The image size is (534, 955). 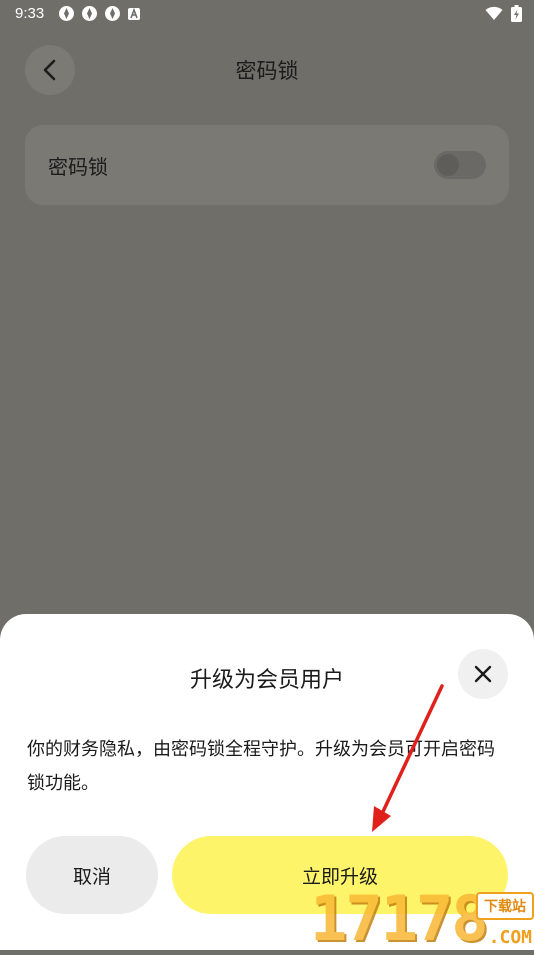 What do you see at coordinates (460, 165) in the screenshot?
I see `password-lock-toggle` at bounding box center [460, 165].